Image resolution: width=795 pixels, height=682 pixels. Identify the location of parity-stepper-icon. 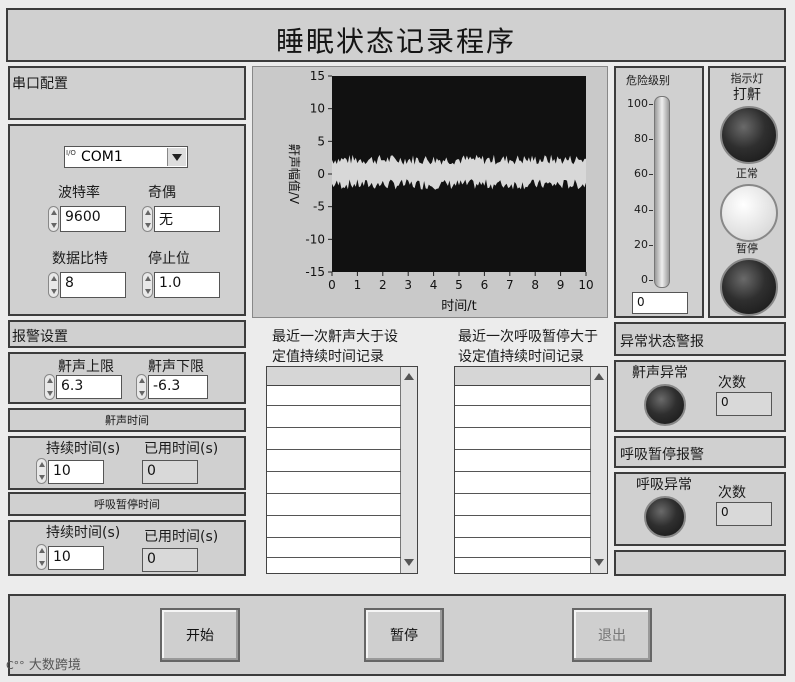
(147, 219).